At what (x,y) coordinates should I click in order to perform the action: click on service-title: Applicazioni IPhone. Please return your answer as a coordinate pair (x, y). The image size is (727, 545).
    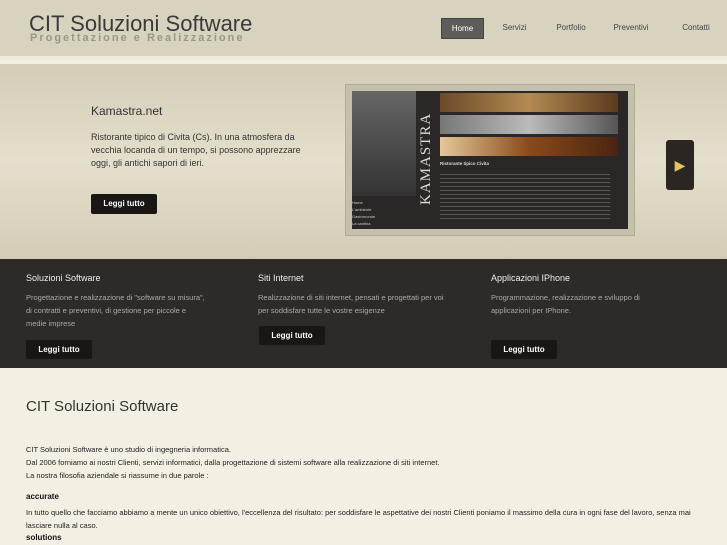
    Looking at the image, I should click on (531, 278).